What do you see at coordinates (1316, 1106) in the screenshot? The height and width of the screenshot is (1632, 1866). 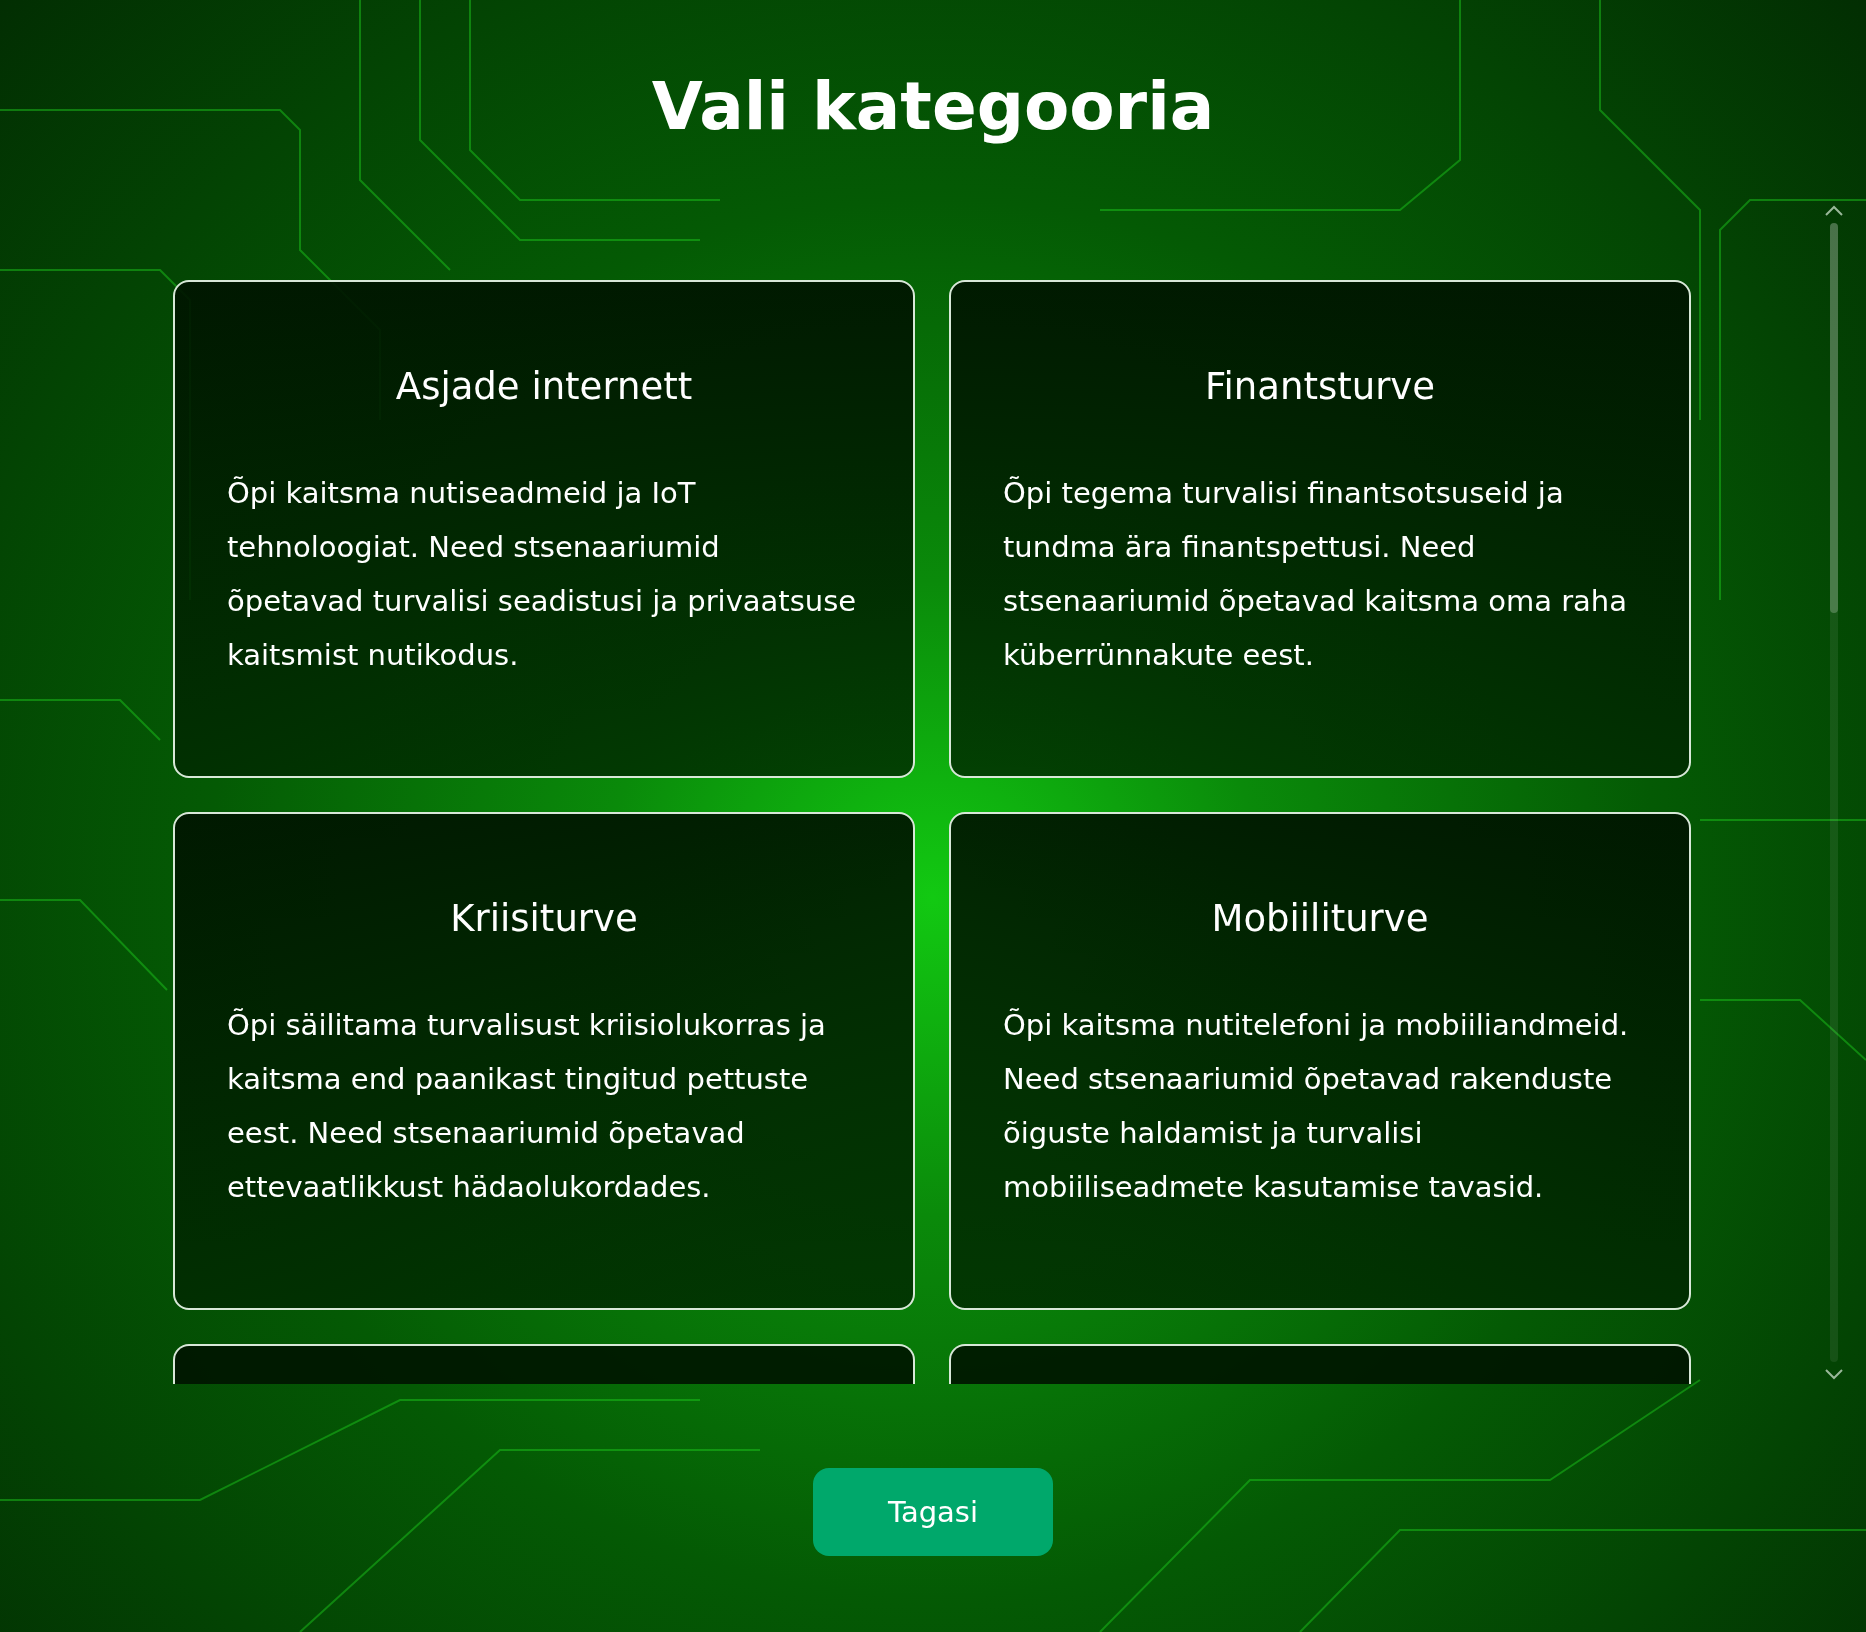 I see `category-description: Õpi kaitsma nutitelefoni ja mobiiliandmeid. Need stsenaariumid õpetavad rakenduste õiguste haldamist ja turvalisi mobiiliseadmete kasutamise tavasid.` at bounding box center [1316, 1106].